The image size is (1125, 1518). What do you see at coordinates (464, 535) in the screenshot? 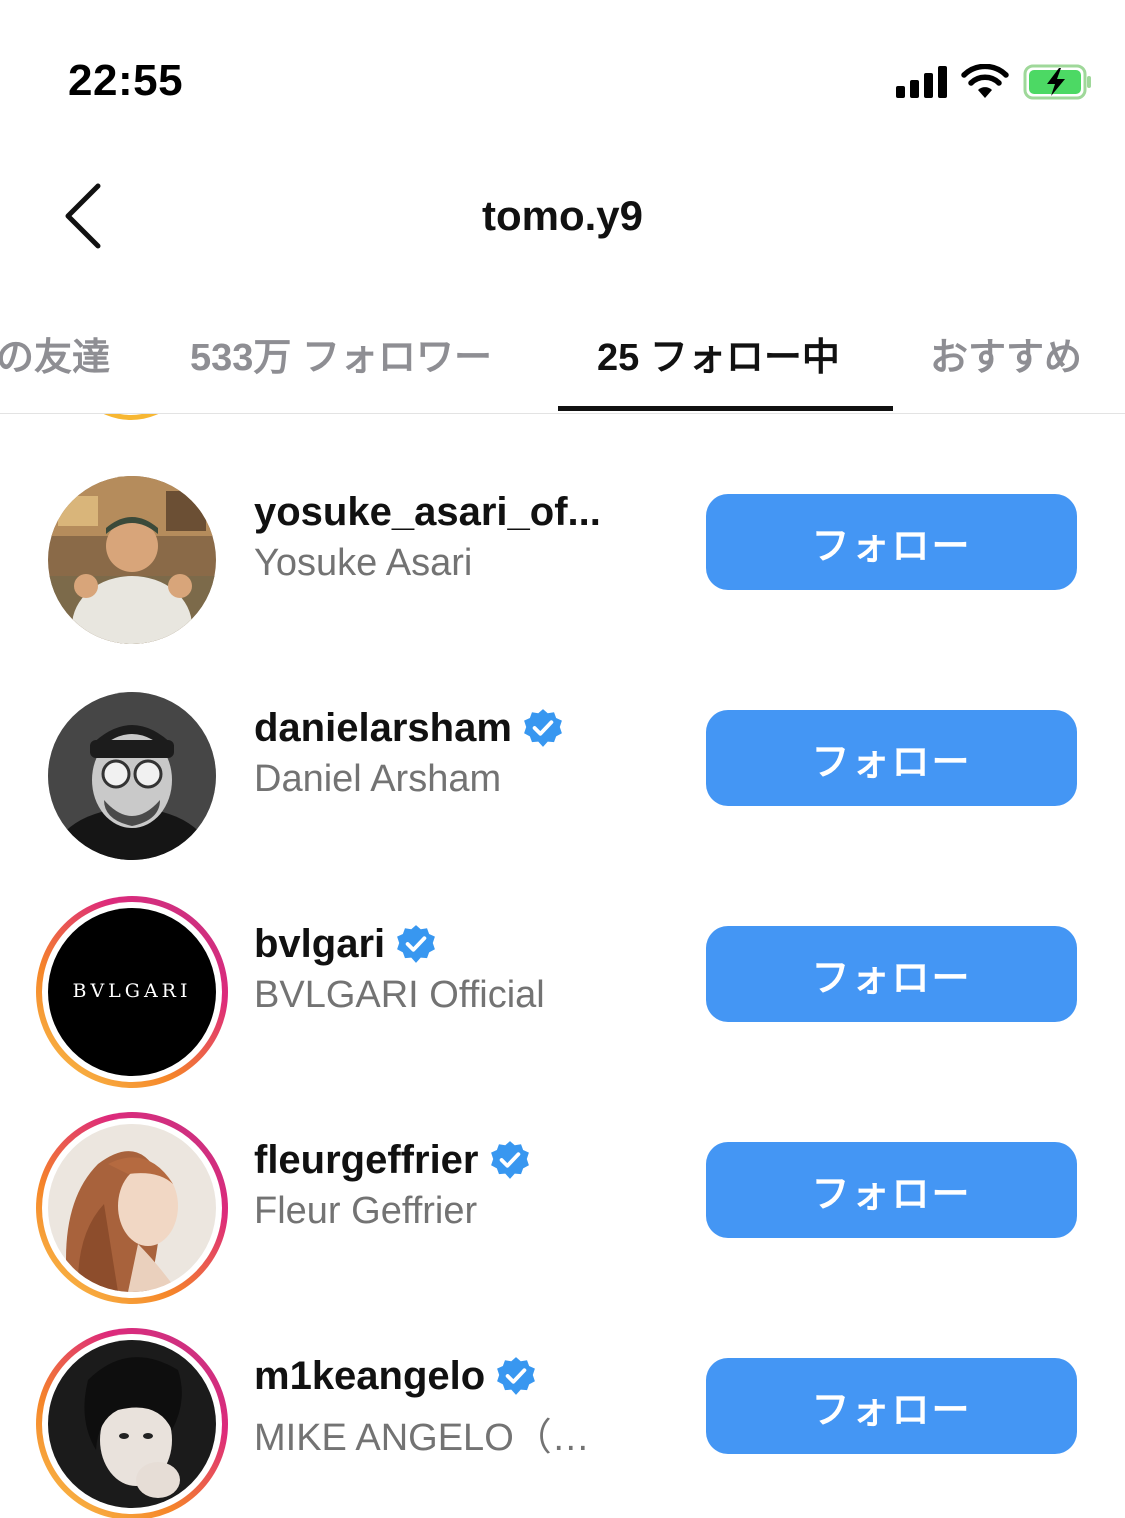
I see `user-info: yosuke_asari_of... Yosuke Asari` at bounding box center [464, 535].